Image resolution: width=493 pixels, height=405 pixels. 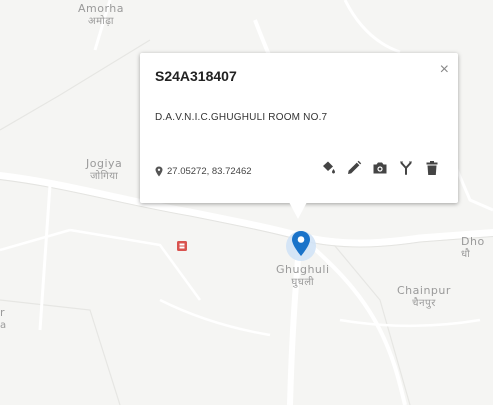 I want to click on location-pin-icon, so click(x=301, y=245).